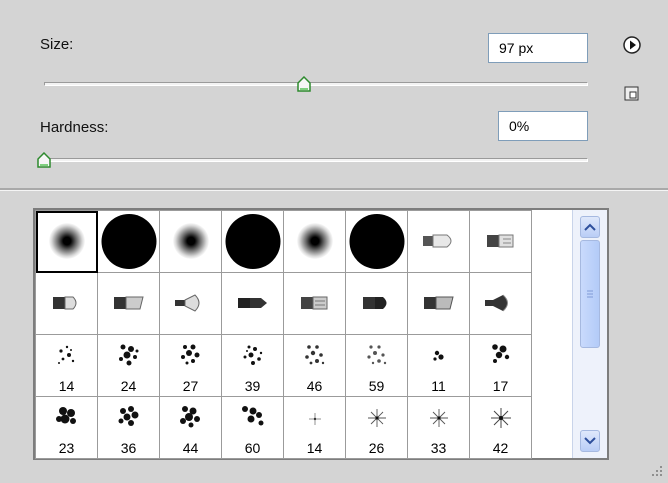  I want to click on play-circle-icon, so click(632, 45).